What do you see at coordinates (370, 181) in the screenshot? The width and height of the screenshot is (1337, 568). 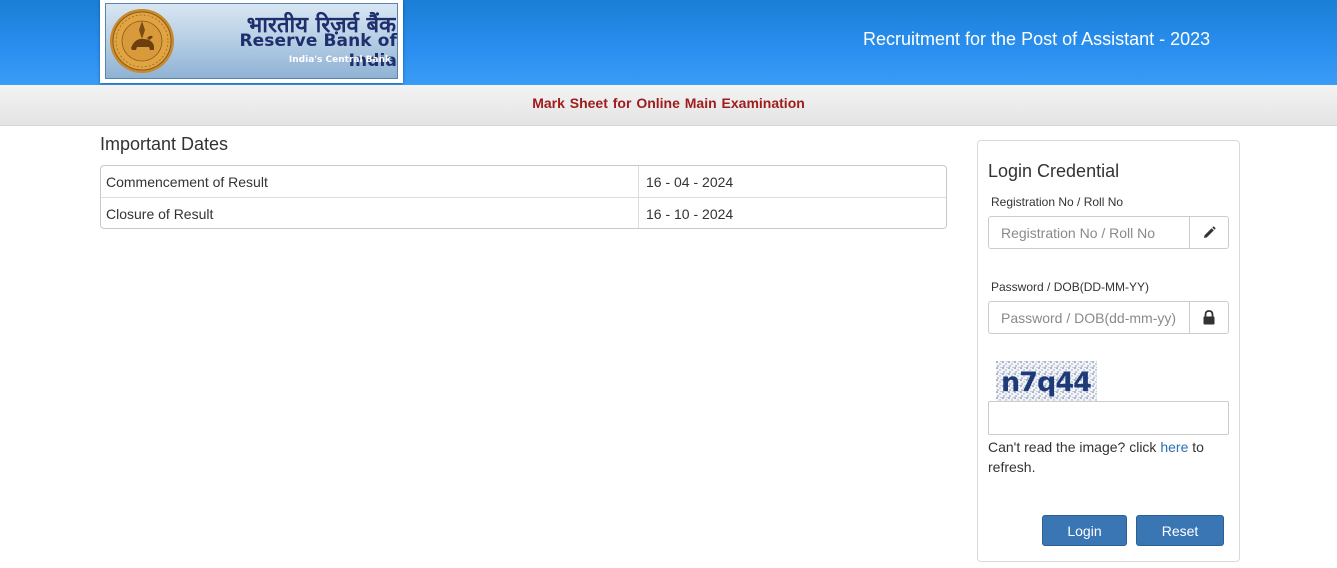 I see `date-label: Commencement of Result` at bounding box center [370, 181].